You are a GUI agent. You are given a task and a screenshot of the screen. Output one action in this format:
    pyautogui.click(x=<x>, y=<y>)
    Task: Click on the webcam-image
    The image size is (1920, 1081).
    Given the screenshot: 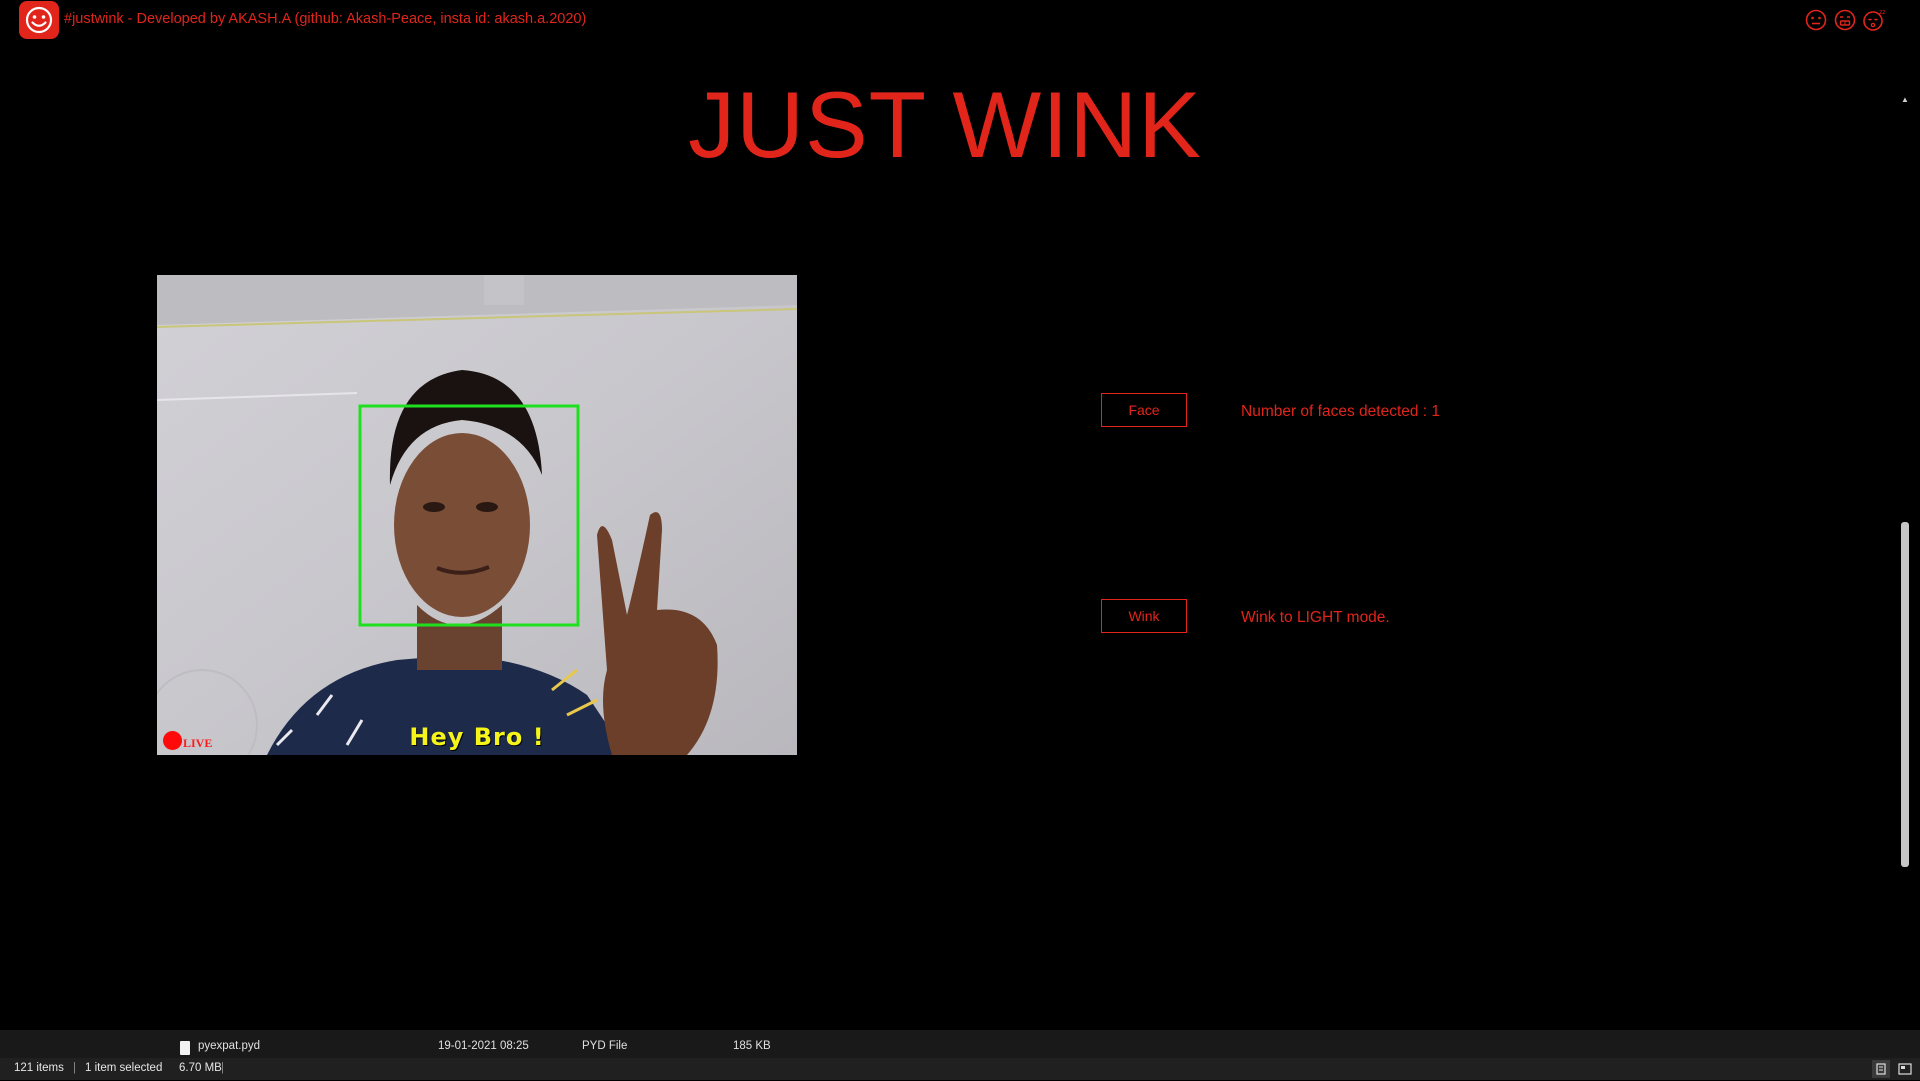 What is the action you would take?
    pyautogui.click(x=477, y=515)
    